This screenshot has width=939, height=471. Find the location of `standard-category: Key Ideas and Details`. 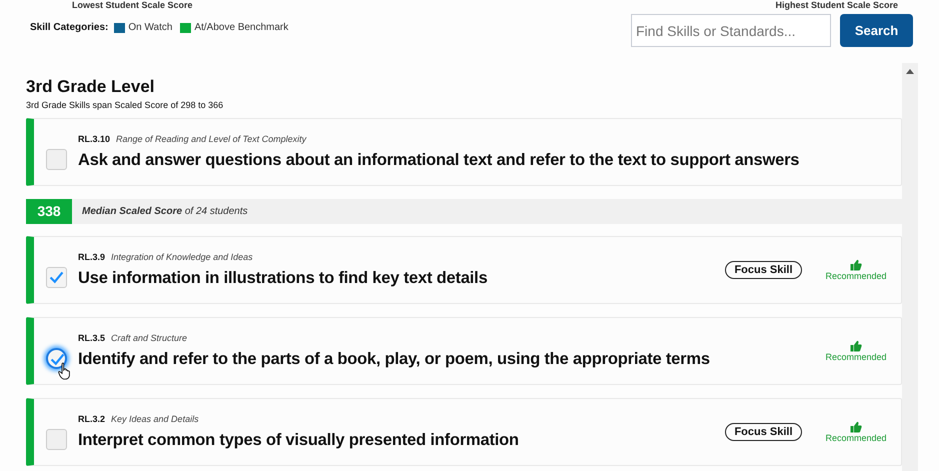

standard-category: Key Ideas and Details is located at coordinates (155, 419).